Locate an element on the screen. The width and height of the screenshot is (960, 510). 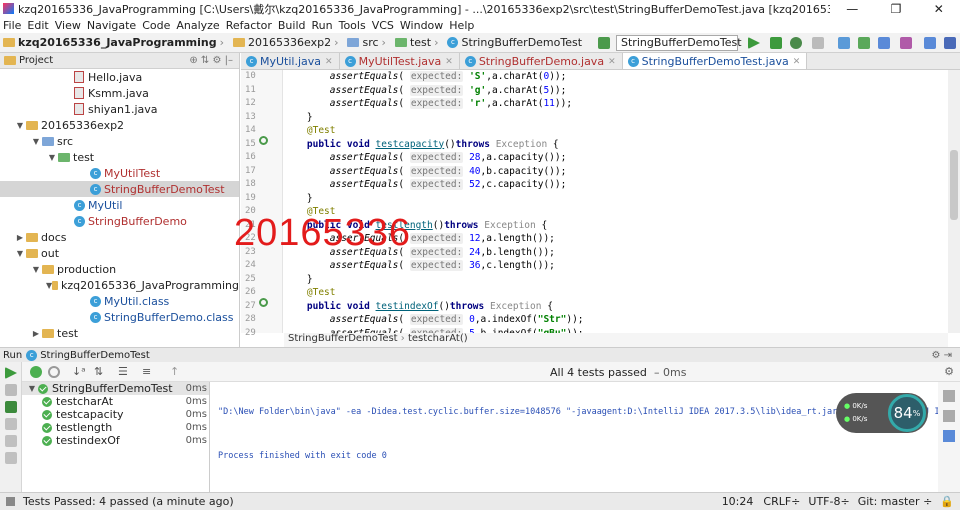
status-message: Tests Passed: 4 passed (a minute ago) is located at coordinates (128, 501).